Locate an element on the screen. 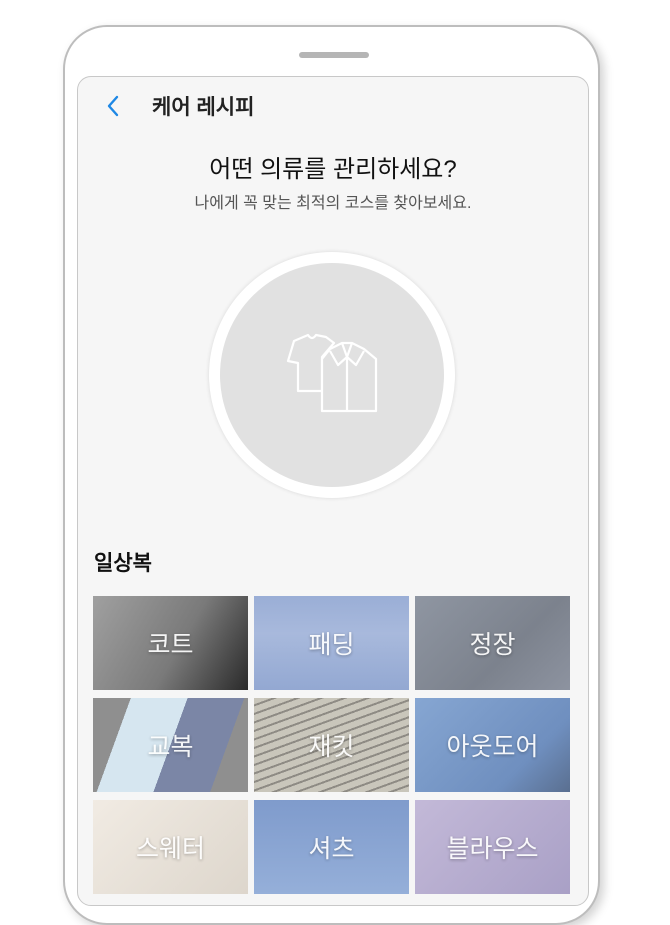 This screenshot has width=670, height=925. tile-outdoor: 아웃도어 is located at coordinates (492, 745).